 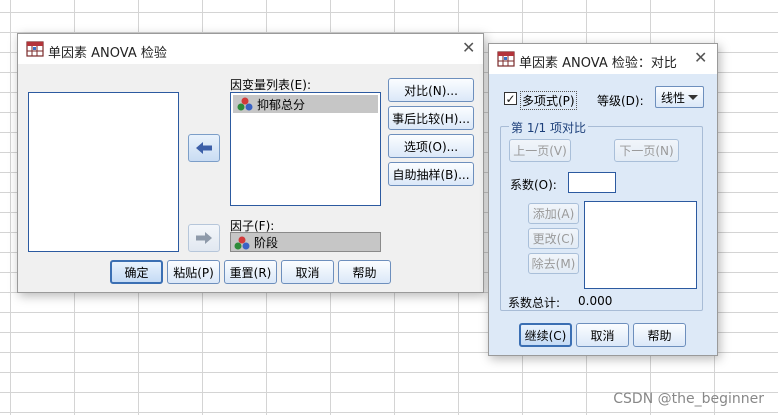 I want to click on anova-dialog-title: 单因素 ANOVA 检验, so click(x=107, y=53).